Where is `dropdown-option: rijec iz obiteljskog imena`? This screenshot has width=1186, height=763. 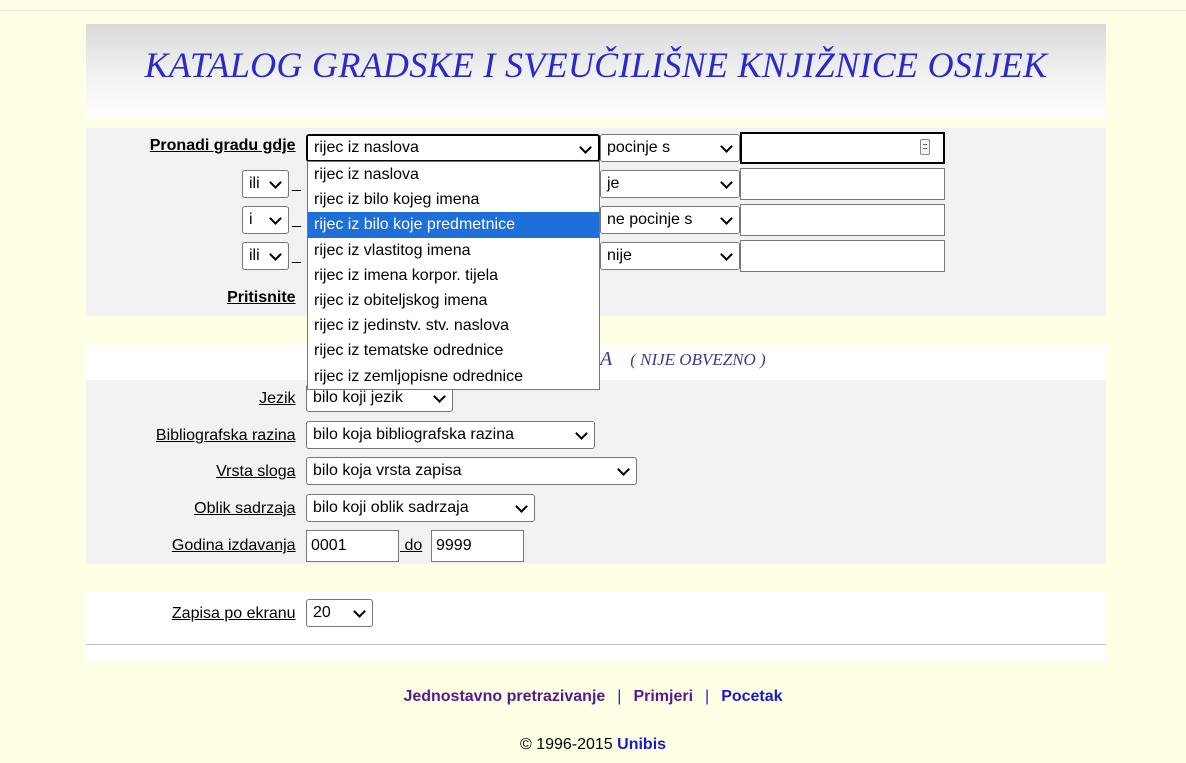
dropdown-option: rijec iz obiteljskog imena is located at coordinates (453, 300).